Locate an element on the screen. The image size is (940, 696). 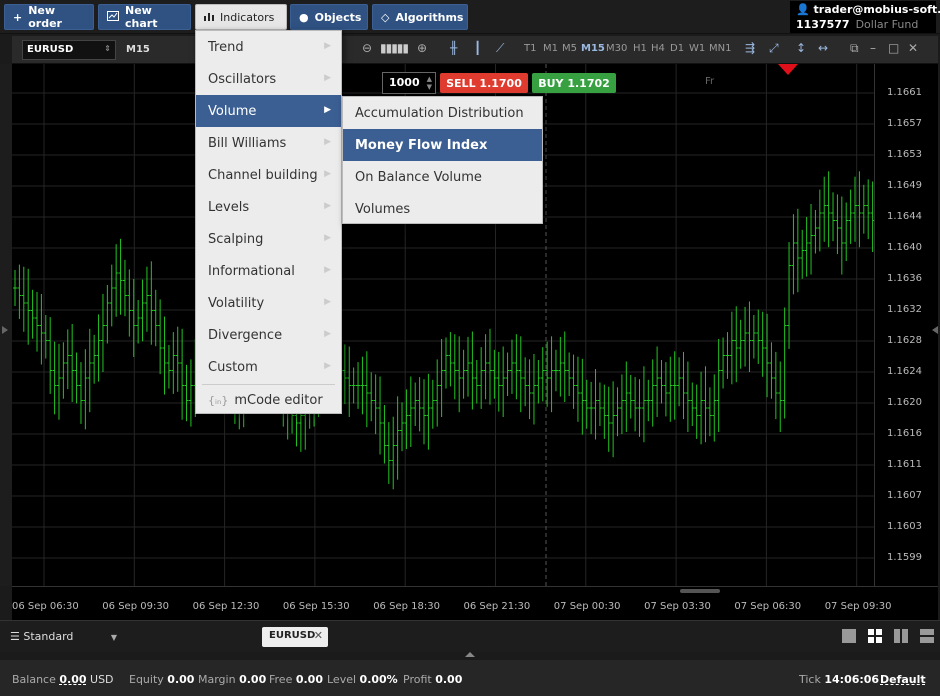
submenu-item-accumulation-distribution: Accumulation Distribution is located at coordinates (442, 113).